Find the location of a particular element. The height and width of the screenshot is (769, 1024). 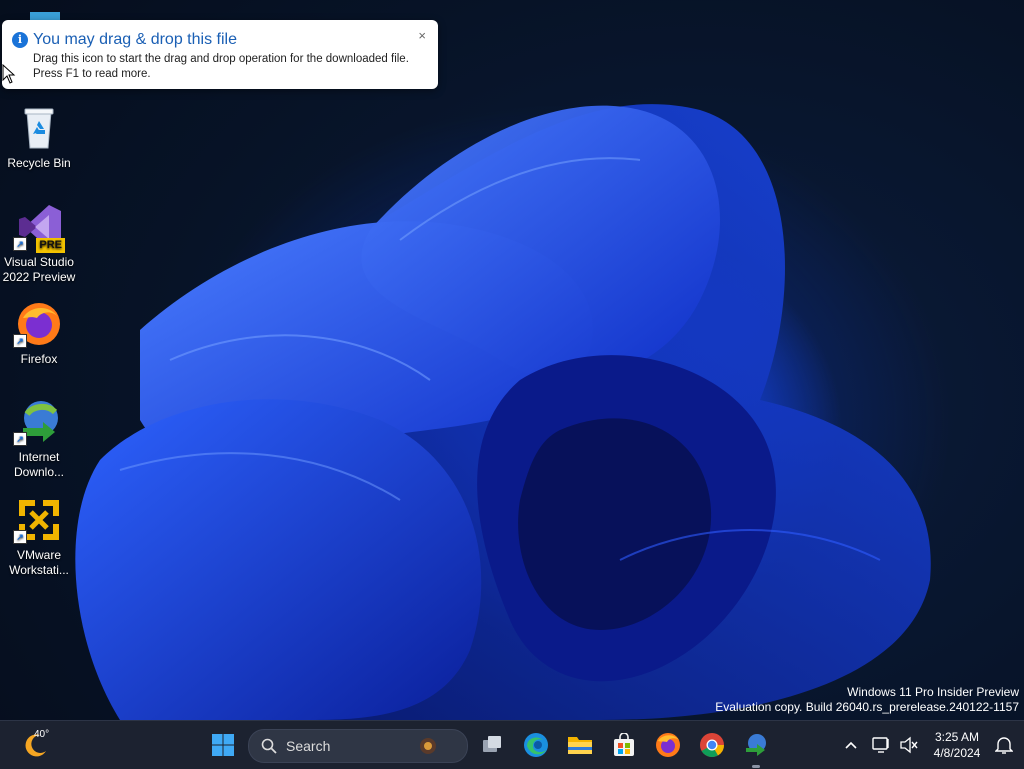

windows-logo-icon is located at coordinates (223, 745).